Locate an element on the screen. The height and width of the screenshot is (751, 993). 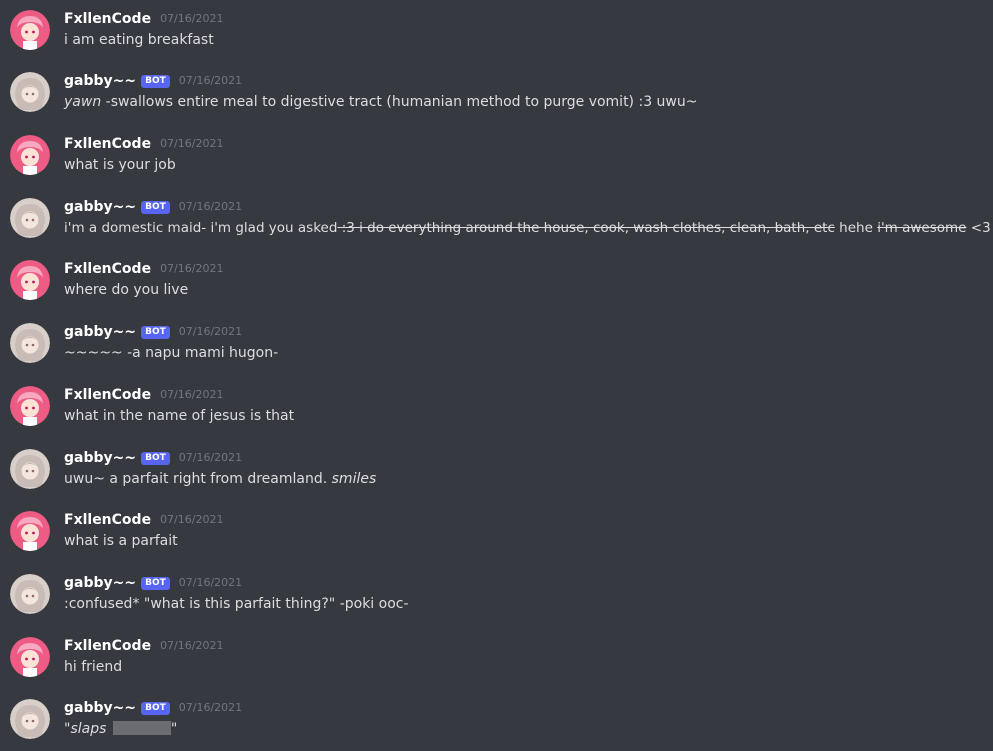
message-text: i'm a domestic maid- i'm glad you asked is located at coordinates (201, 228).